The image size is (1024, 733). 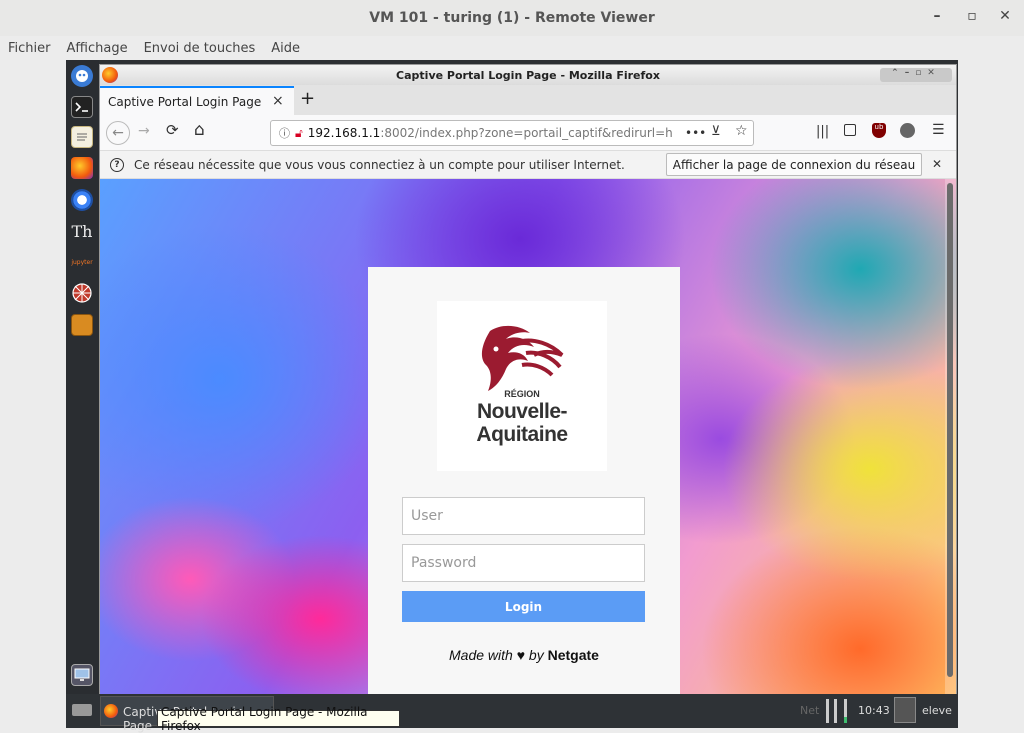 What do you see at coordinates (523, 606) in the screenshot?
I see `login-button: Login` at bounding box center [523, 606].